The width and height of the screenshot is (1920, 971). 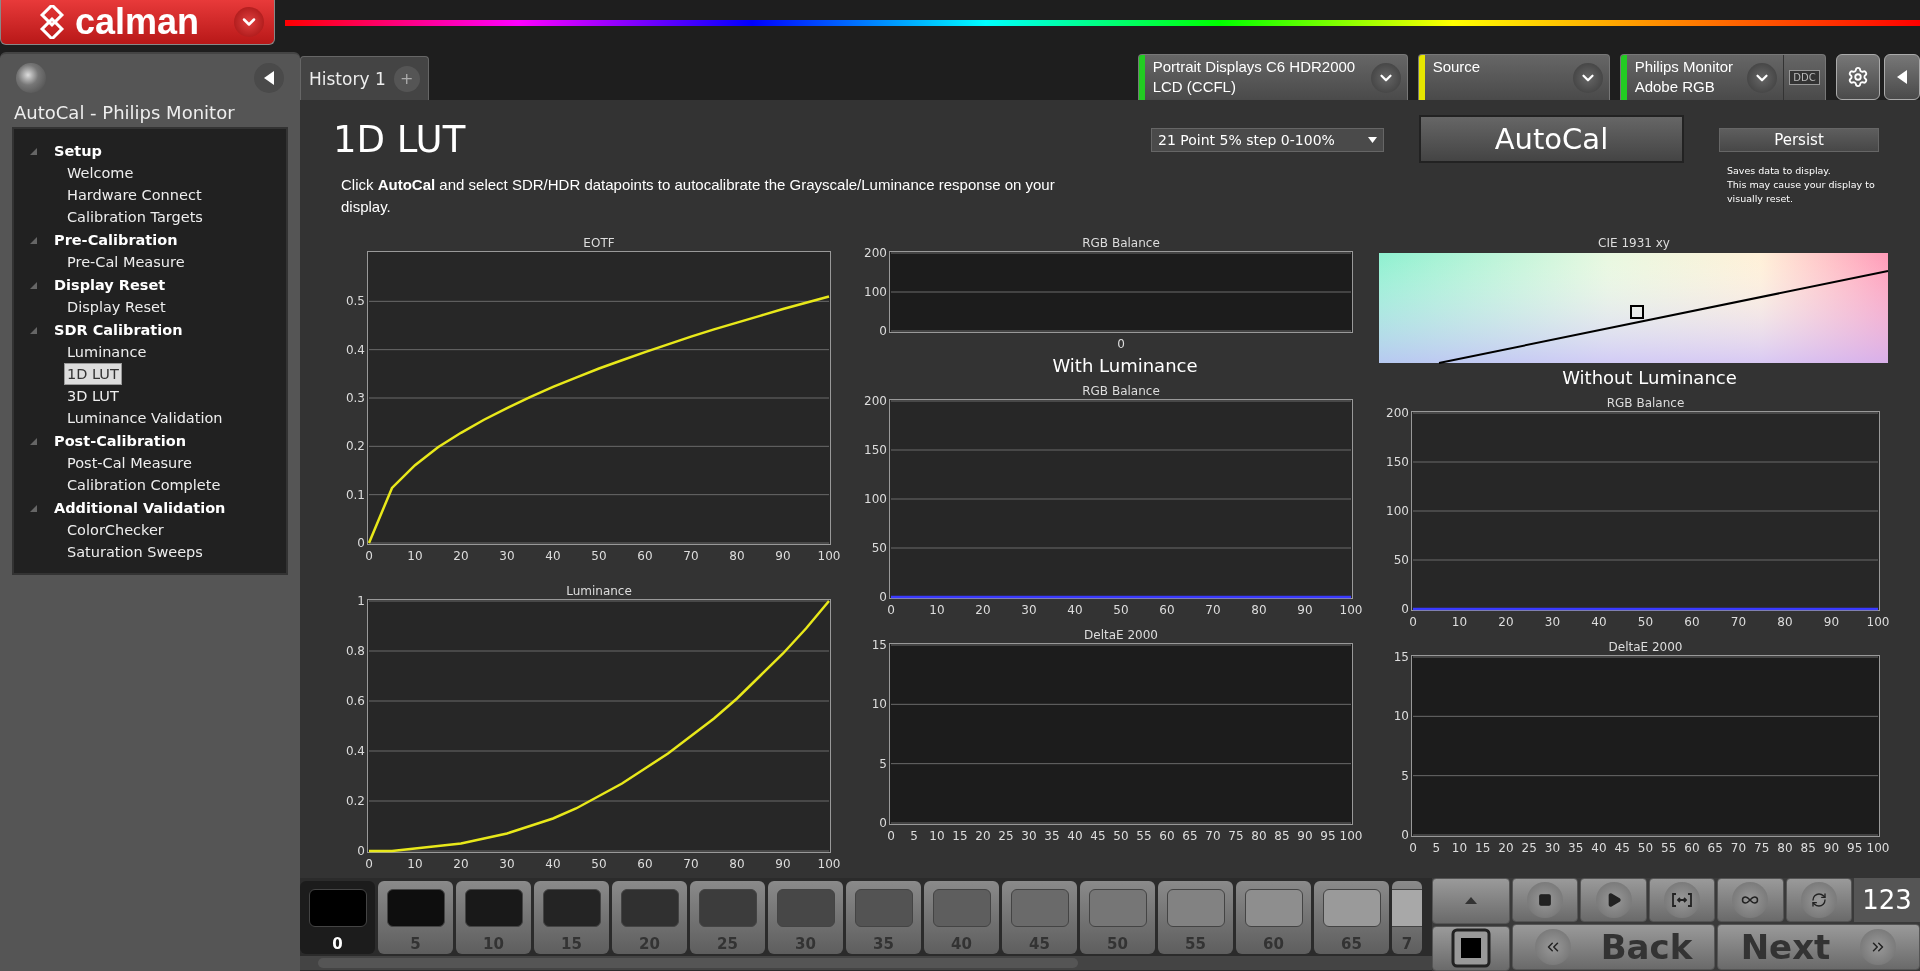 I want to click on knob-button, so click(x=31, y=78).